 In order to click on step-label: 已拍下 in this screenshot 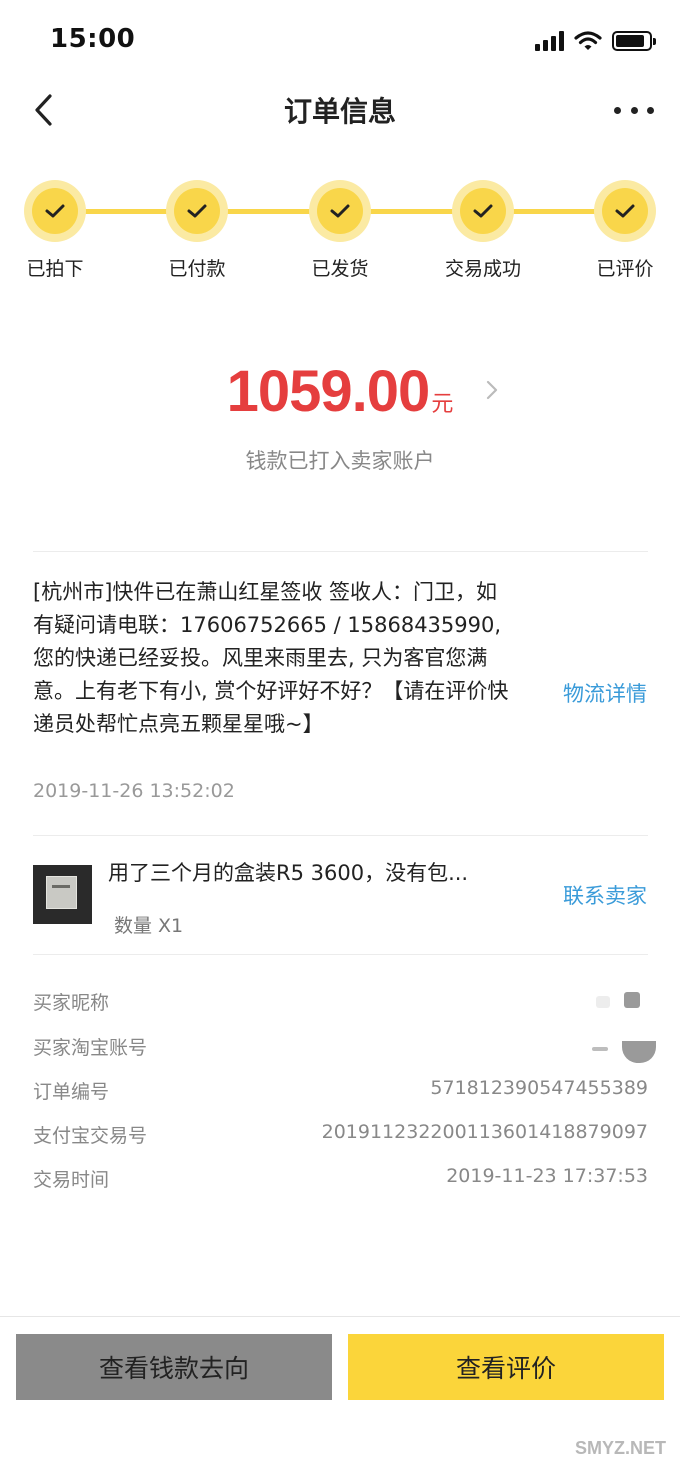, I will do `click(55, 269)`.